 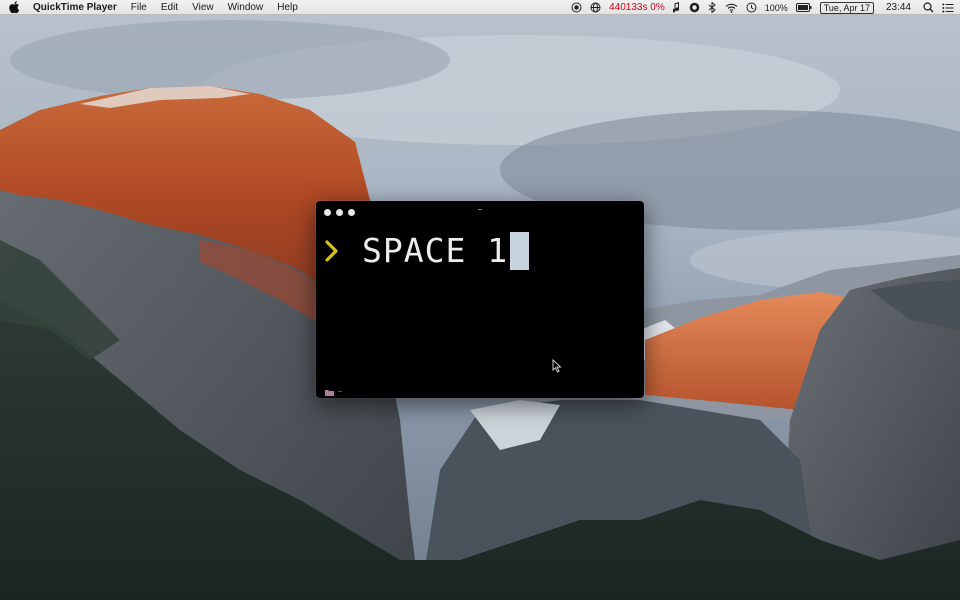 I want to click on command-text: SPACE 1, so click(x=435, y=250).